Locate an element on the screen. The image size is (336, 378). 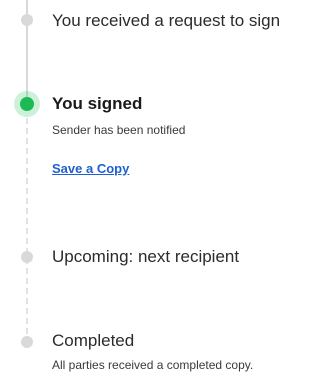
save-copy-link: Save a Copy is located at coordinates (90, 168).